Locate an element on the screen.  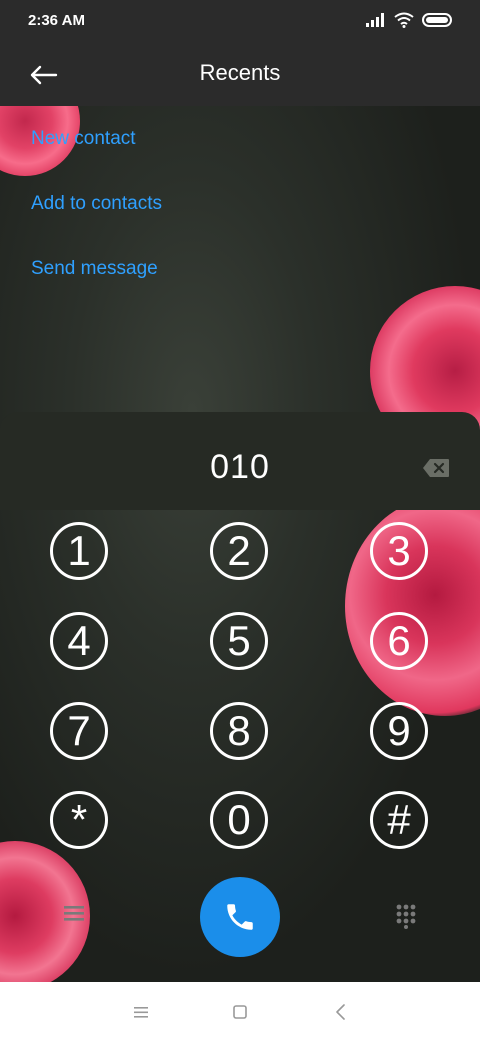
actions-list: New contact Add to contacts Send message is located at coordinates (96, 225).